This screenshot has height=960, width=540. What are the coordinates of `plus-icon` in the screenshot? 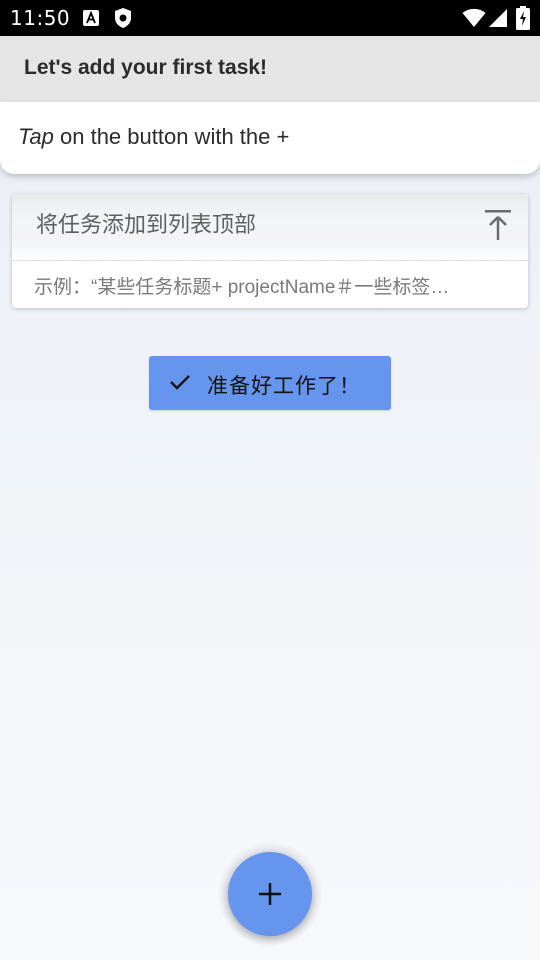 It's located at (270, 896).